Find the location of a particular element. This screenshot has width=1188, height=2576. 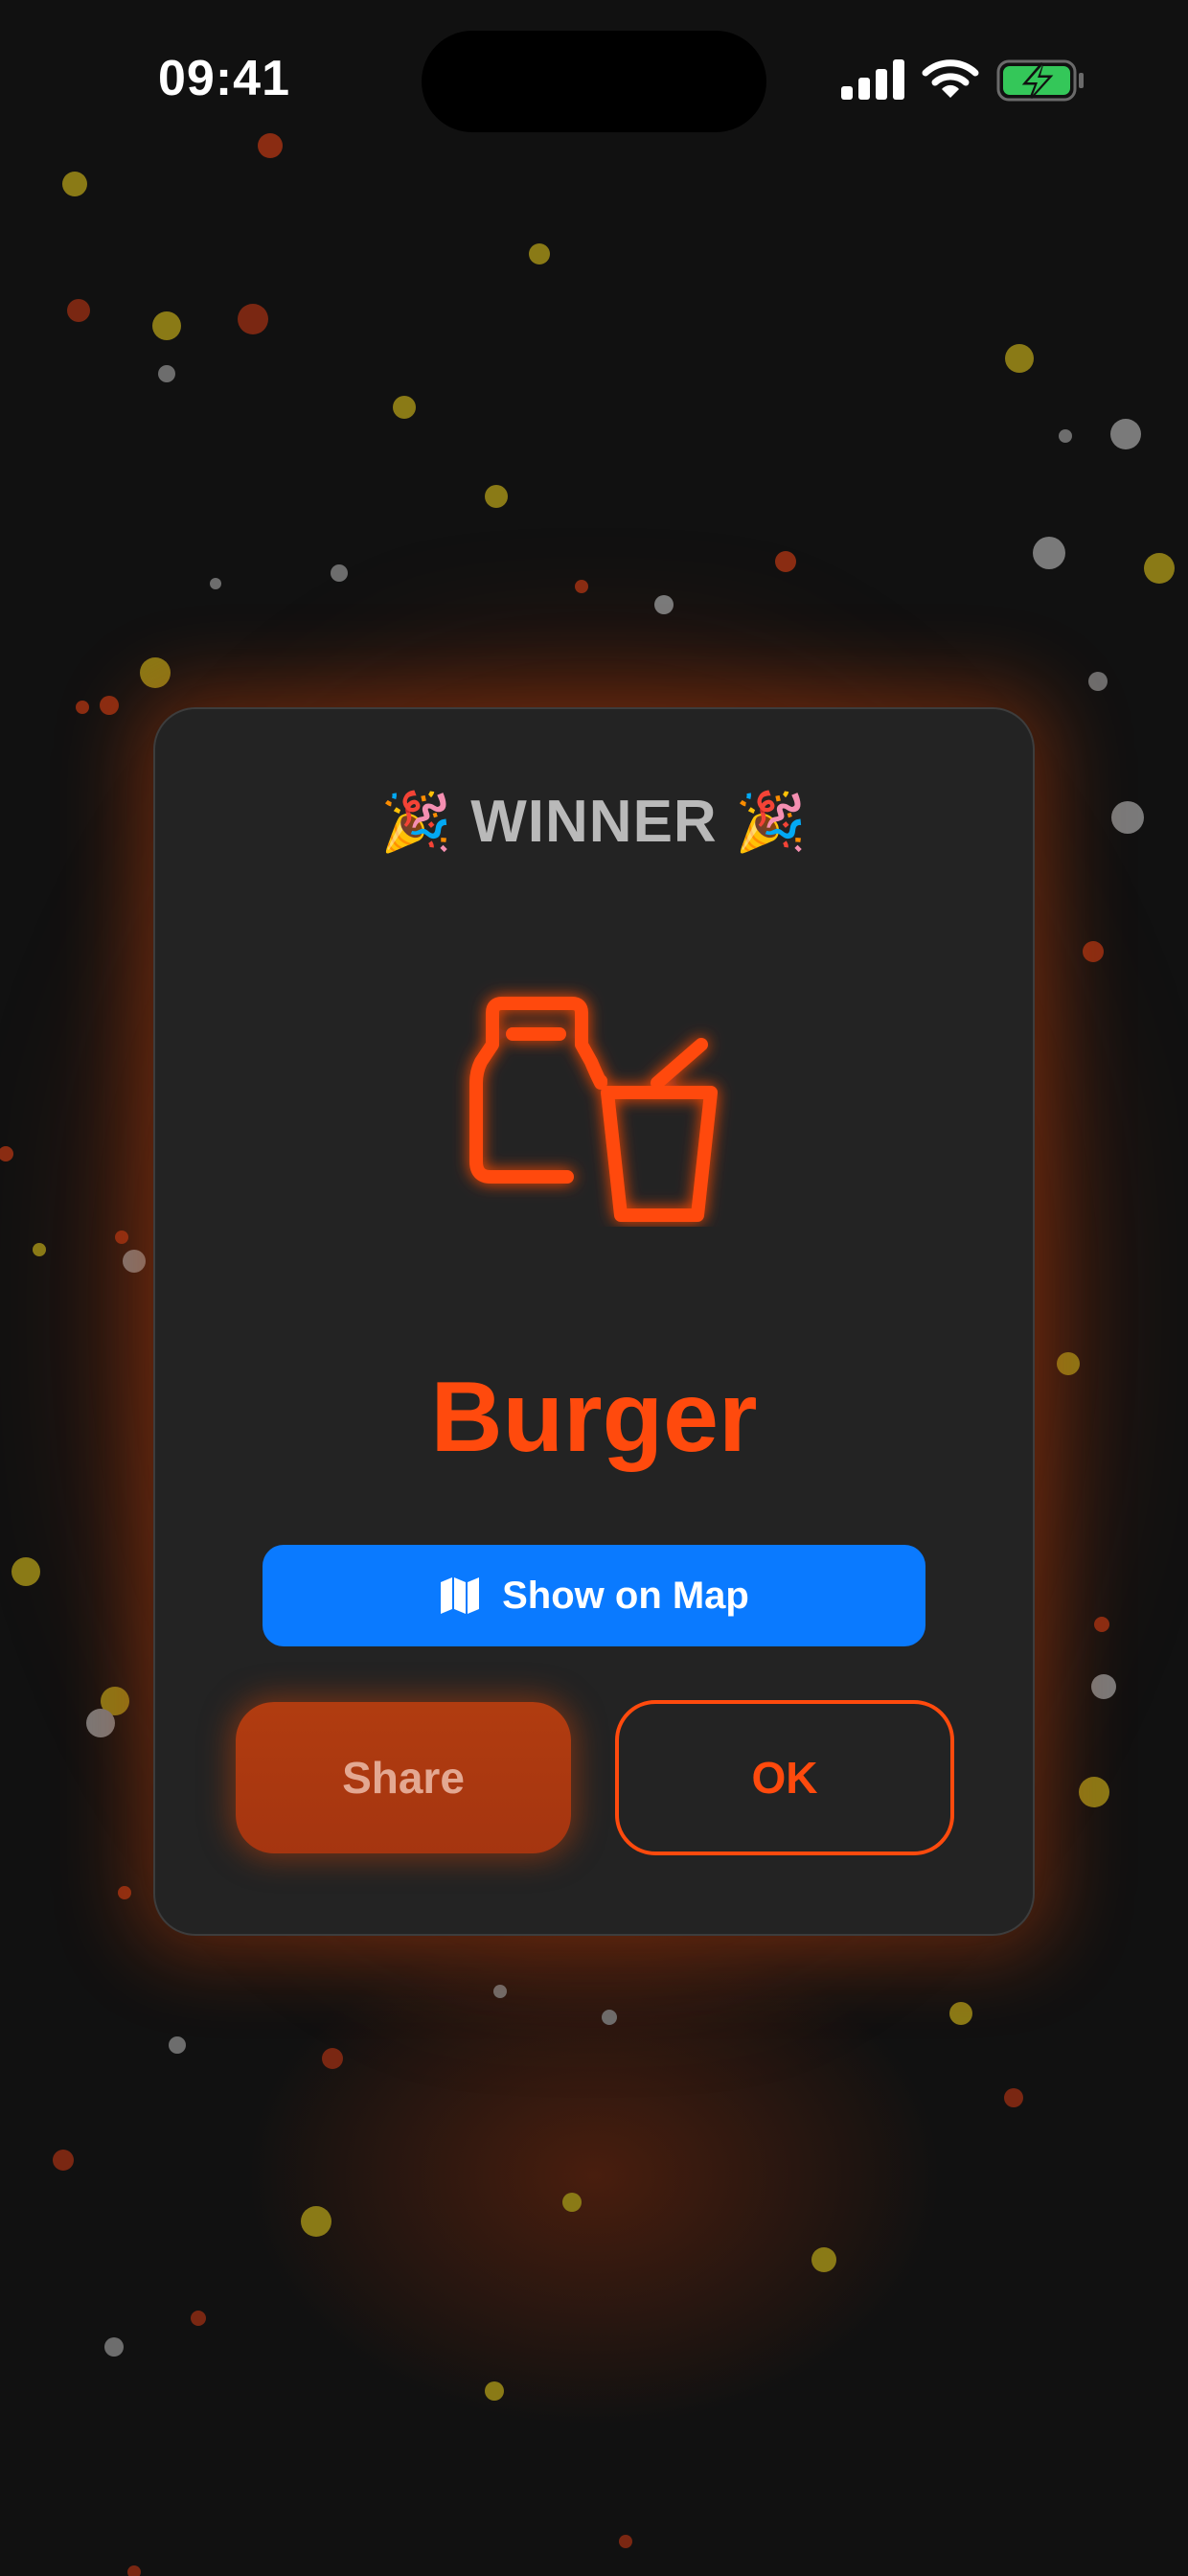

ok-label: OK is located at coordinates (784, 1778).